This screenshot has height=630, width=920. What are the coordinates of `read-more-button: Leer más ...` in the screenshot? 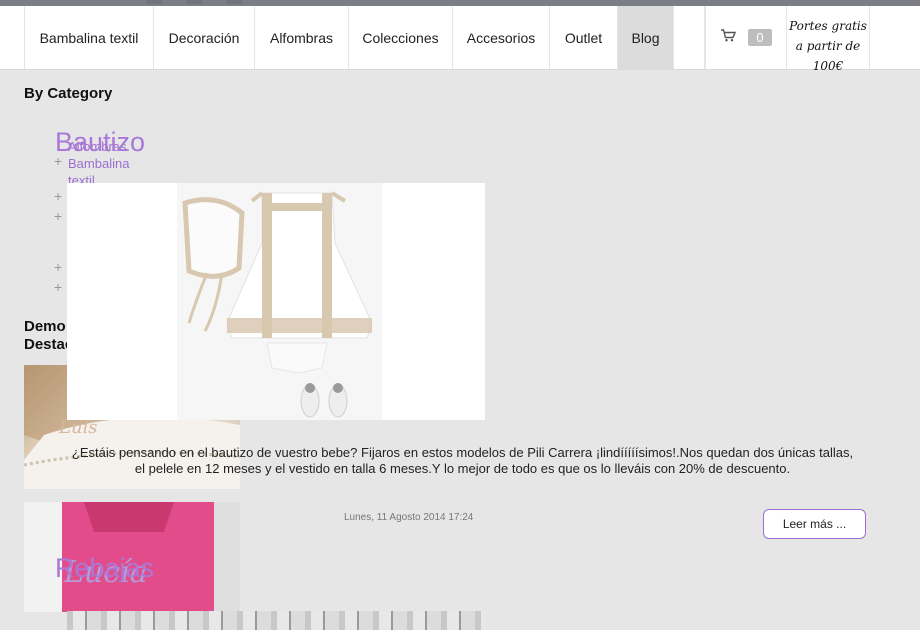 It's located at (814, 524).